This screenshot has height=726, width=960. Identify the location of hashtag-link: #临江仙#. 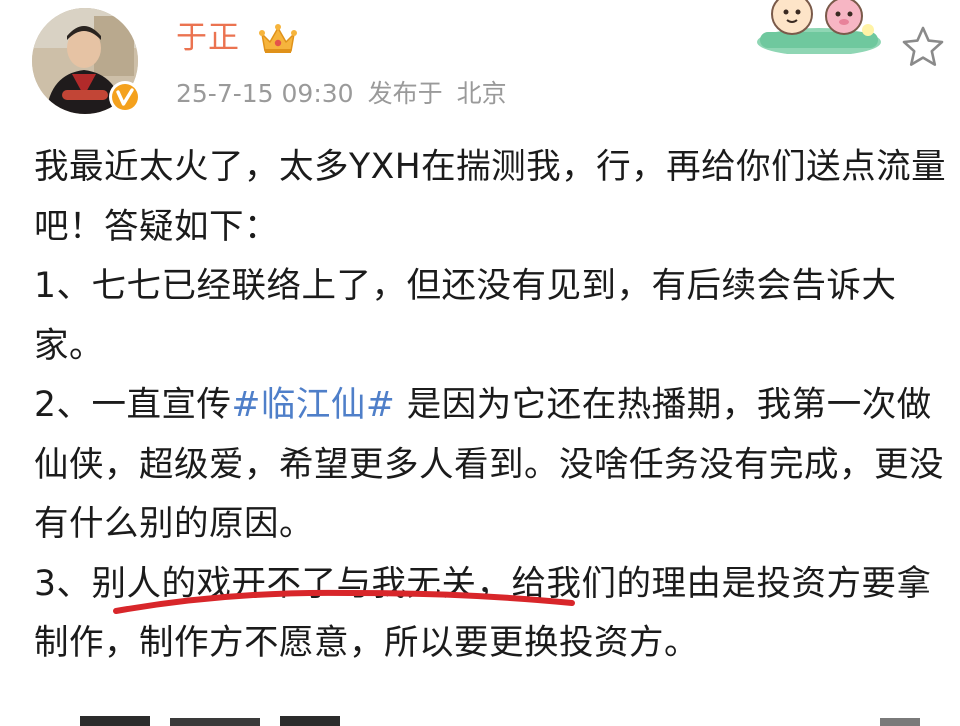
(313, 405).